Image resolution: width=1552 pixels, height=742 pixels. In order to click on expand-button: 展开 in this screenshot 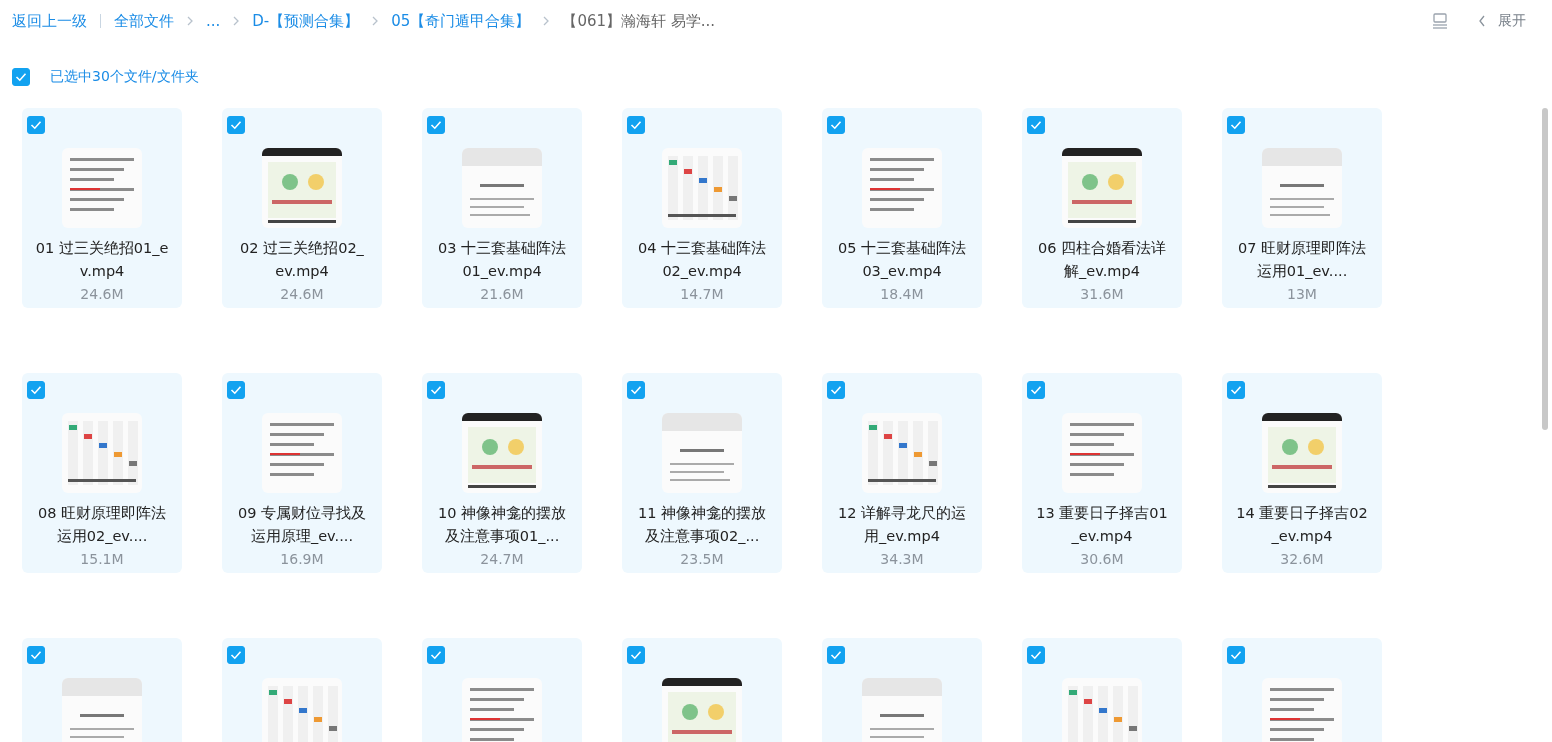, I will do `click(1502, 21)`.